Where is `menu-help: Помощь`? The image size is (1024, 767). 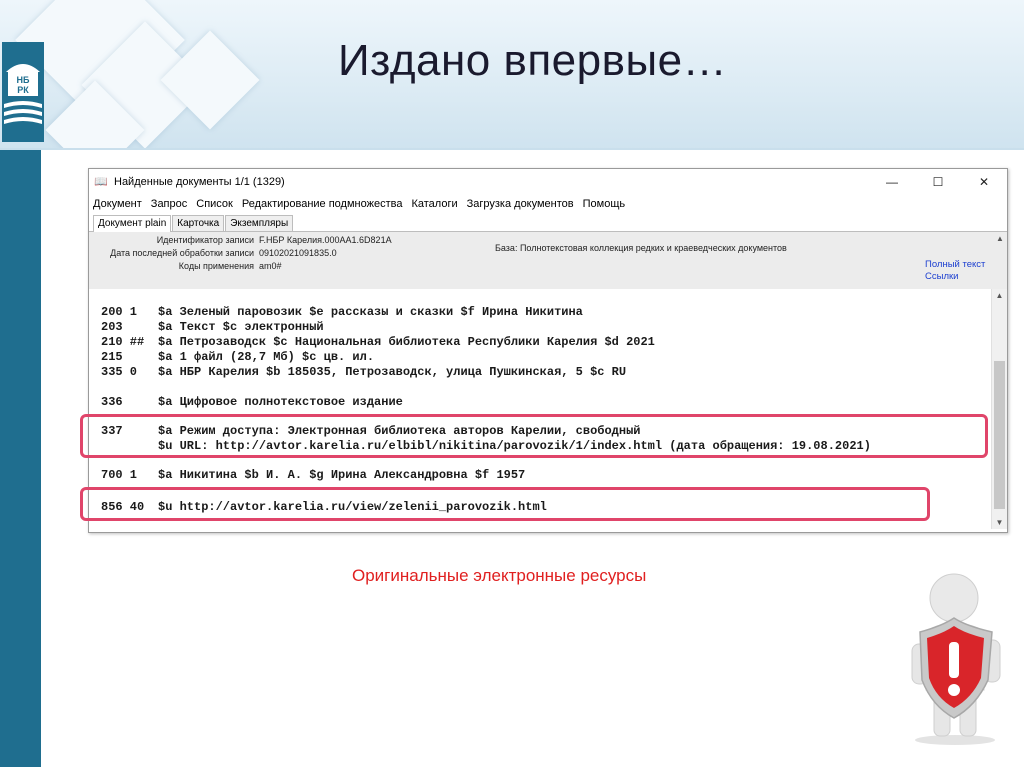
menu-help: Помощь is located at coordinates (604, 204).